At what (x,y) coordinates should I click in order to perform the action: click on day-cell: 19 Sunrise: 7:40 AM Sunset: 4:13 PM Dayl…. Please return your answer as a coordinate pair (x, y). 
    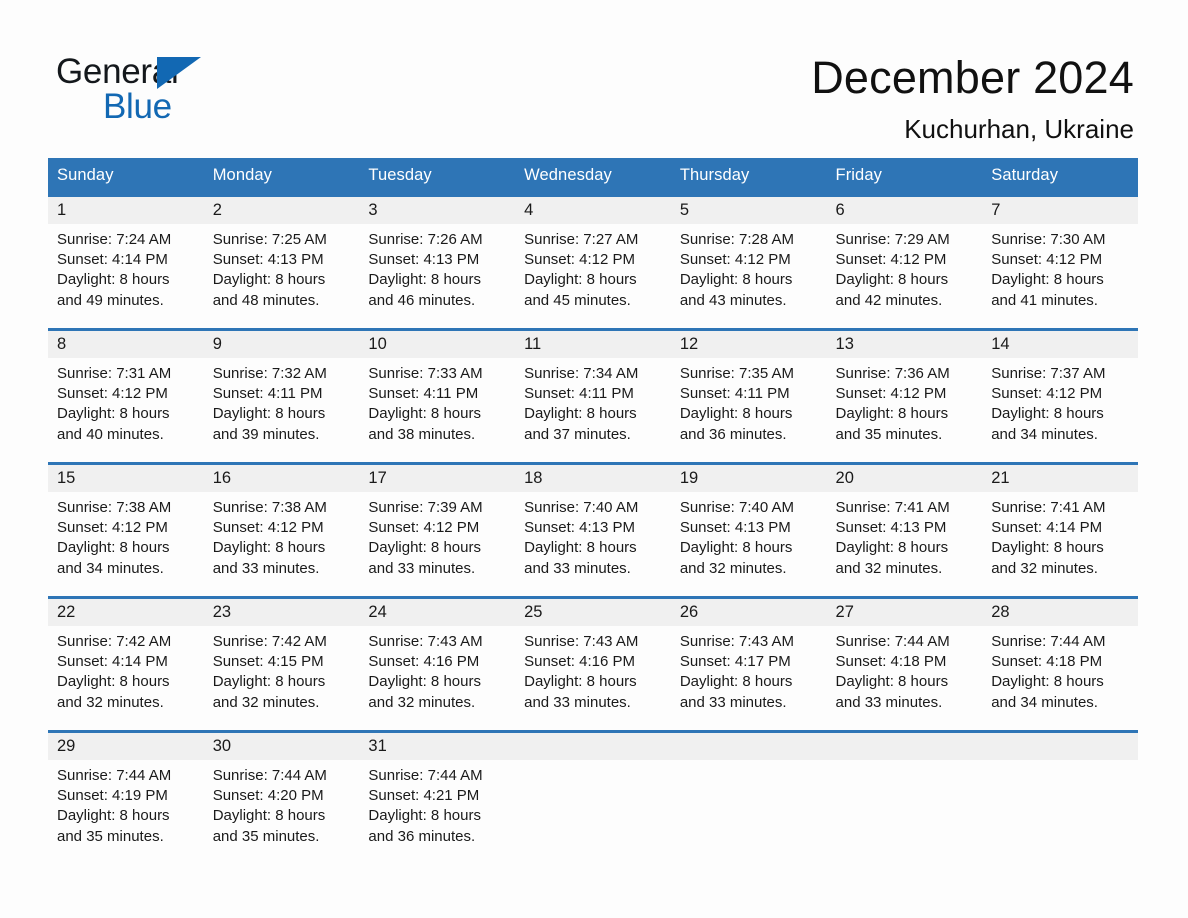
    Looking at the image, I should click on (748, 530).